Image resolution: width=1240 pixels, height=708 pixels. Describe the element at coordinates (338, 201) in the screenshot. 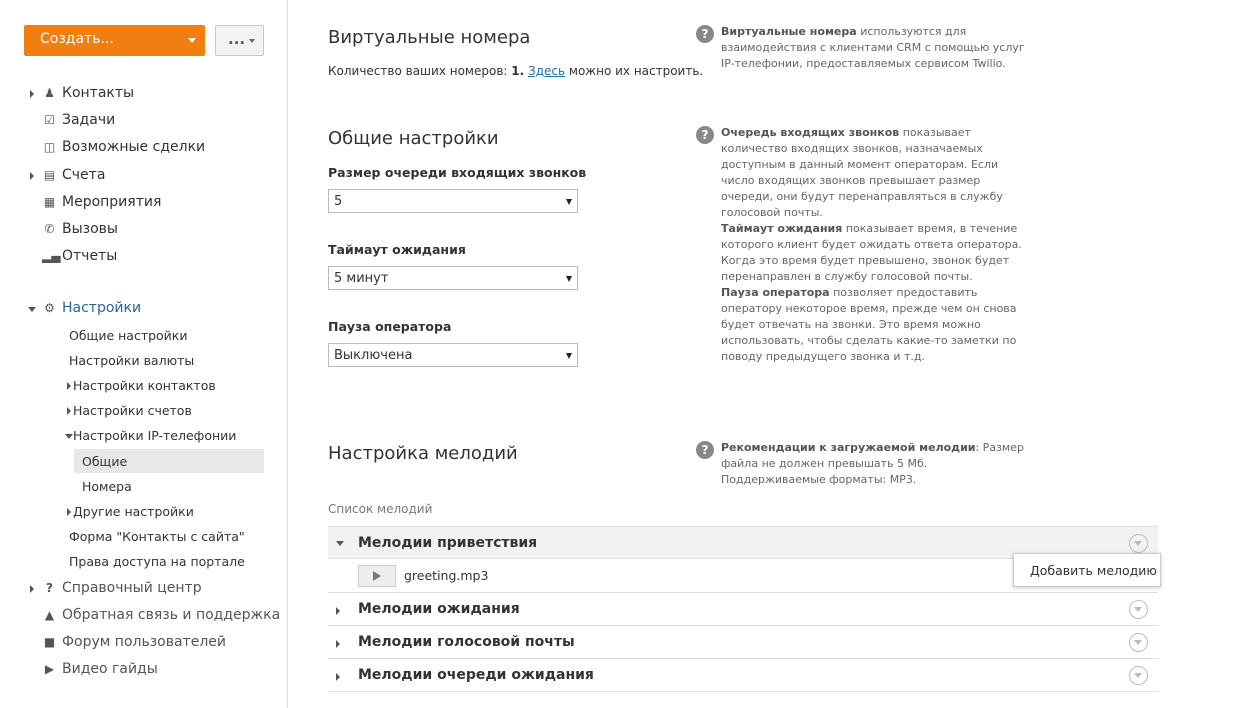

I see `queue-size-value: 5` at that location.